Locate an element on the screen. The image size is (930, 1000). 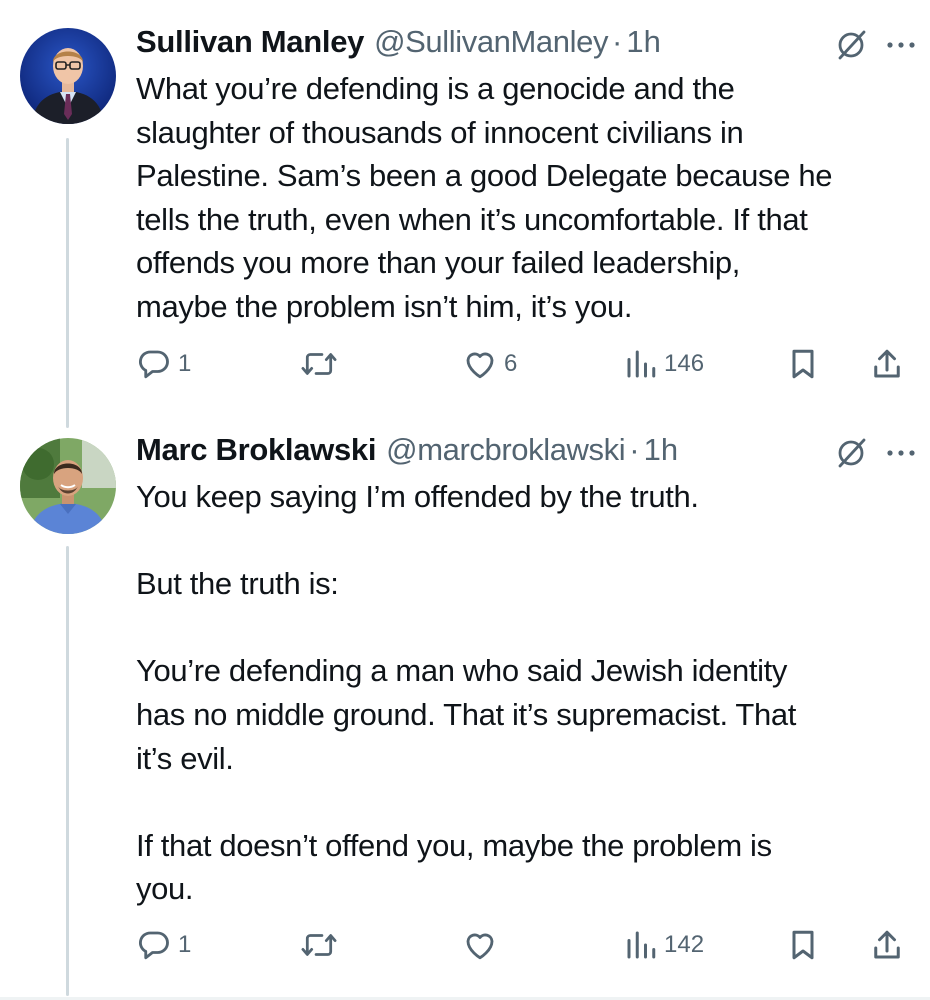
views-count: 146 is located at coordinates (684, 363).